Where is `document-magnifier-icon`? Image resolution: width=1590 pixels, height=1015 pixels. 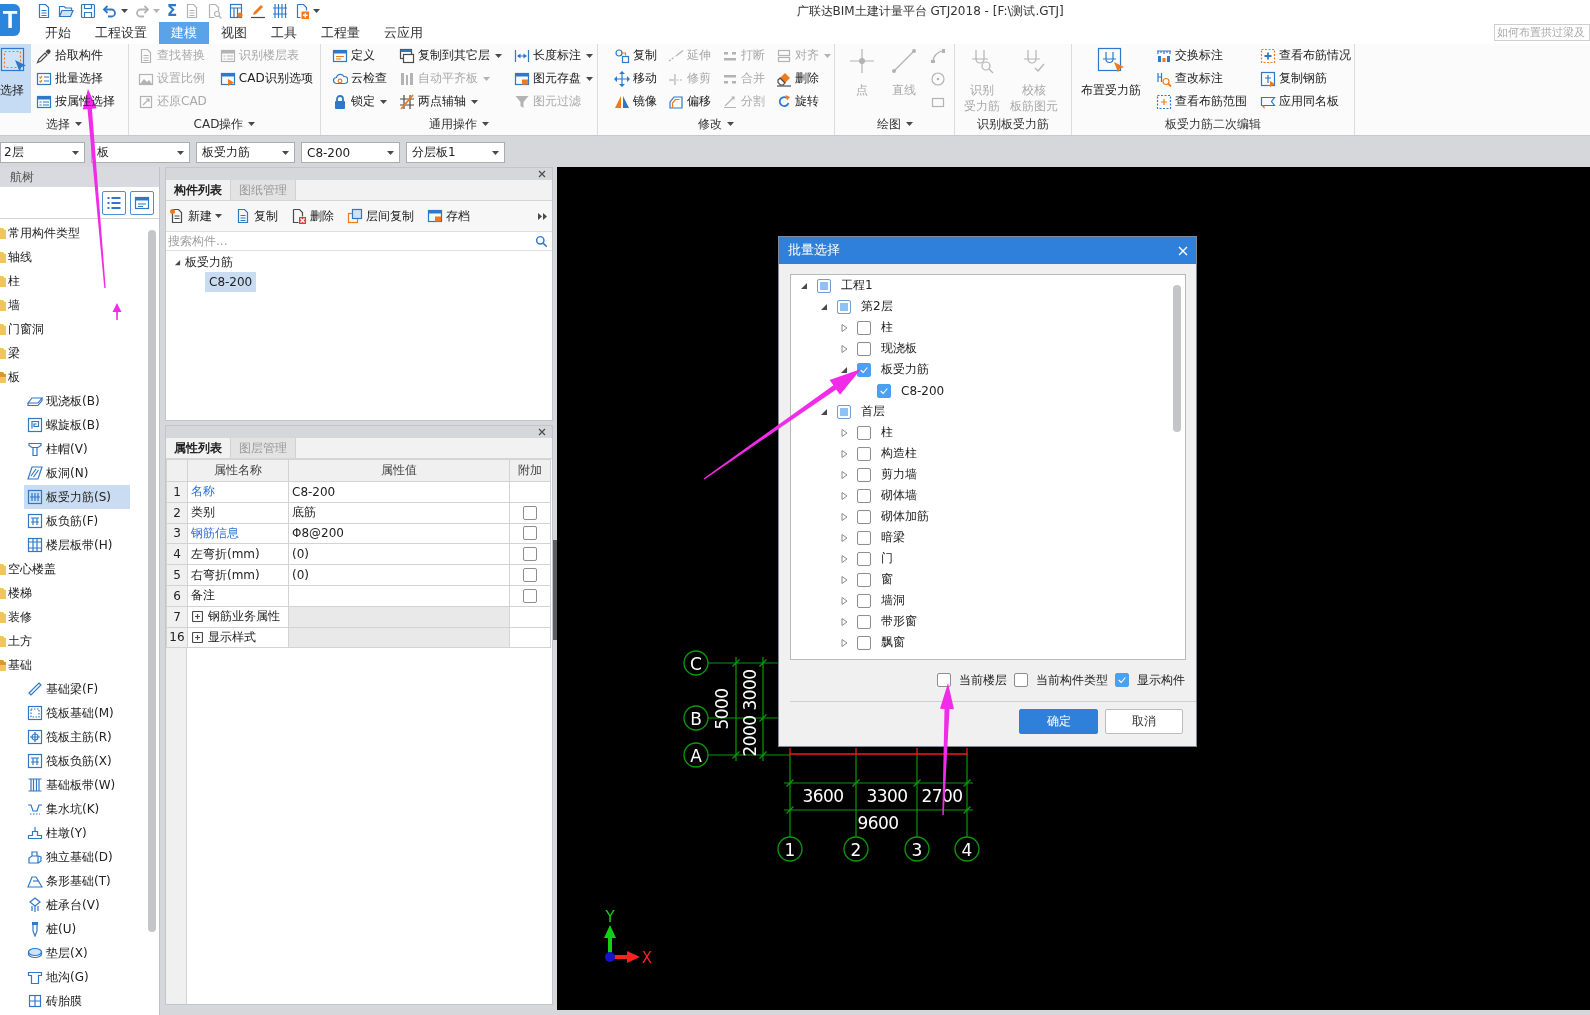 document-magnifier-icon is located at coordinates (214, 11).